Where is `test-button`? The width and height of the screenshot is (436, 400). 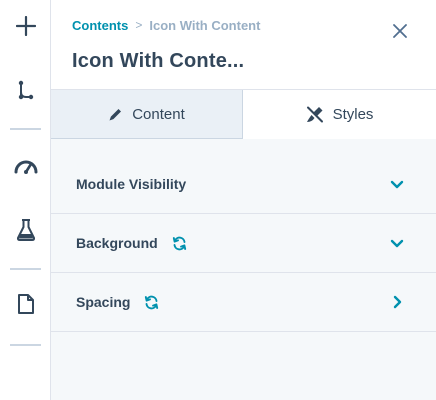
test-button is located at coordinates (25, 230).